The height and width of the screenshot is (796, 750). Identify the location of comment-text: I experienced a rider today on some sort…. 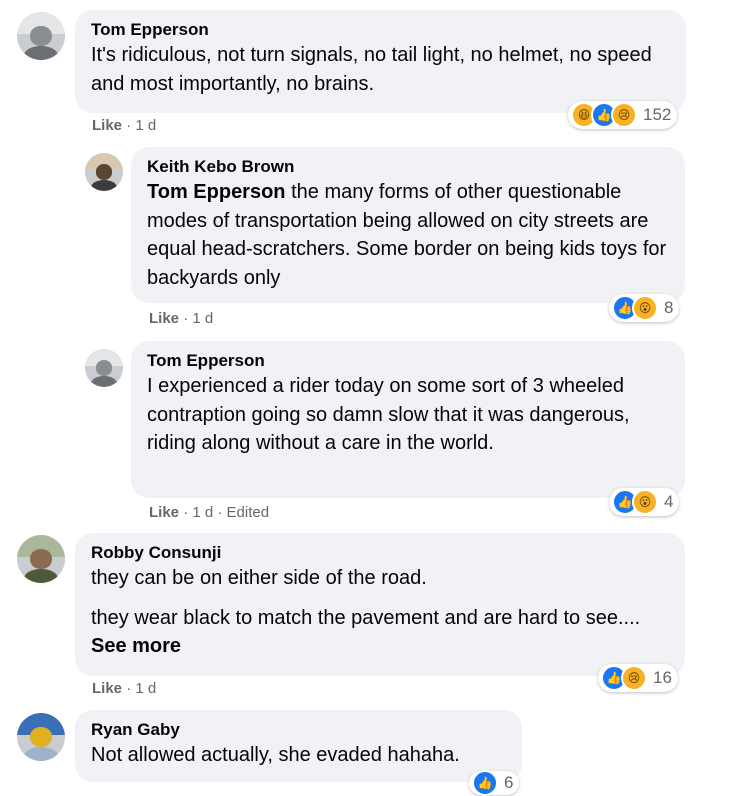
(388, 414).